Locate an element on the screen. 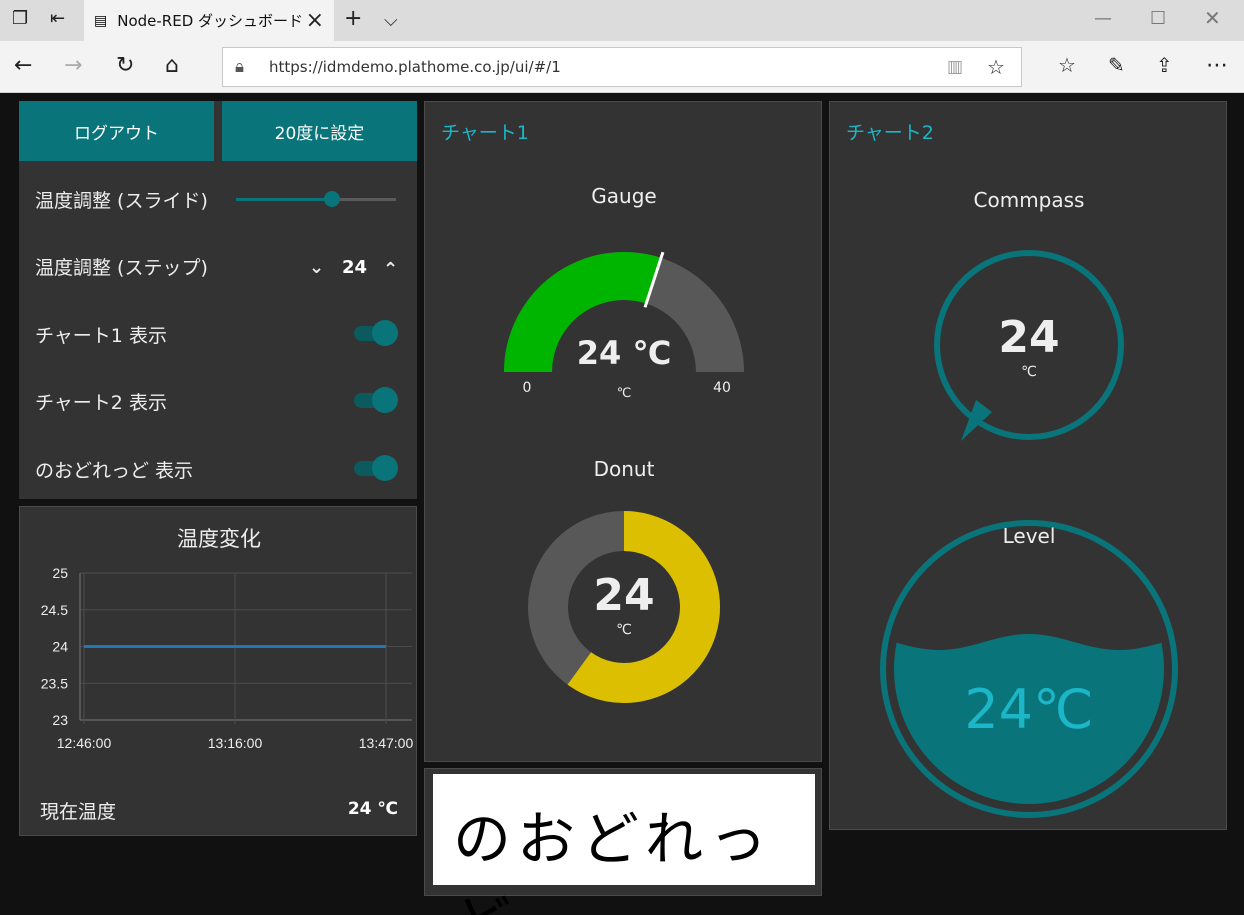 This screenshot has height=915, width=1244. gauge-unit: ℃ is located at coordinates (624, 393).